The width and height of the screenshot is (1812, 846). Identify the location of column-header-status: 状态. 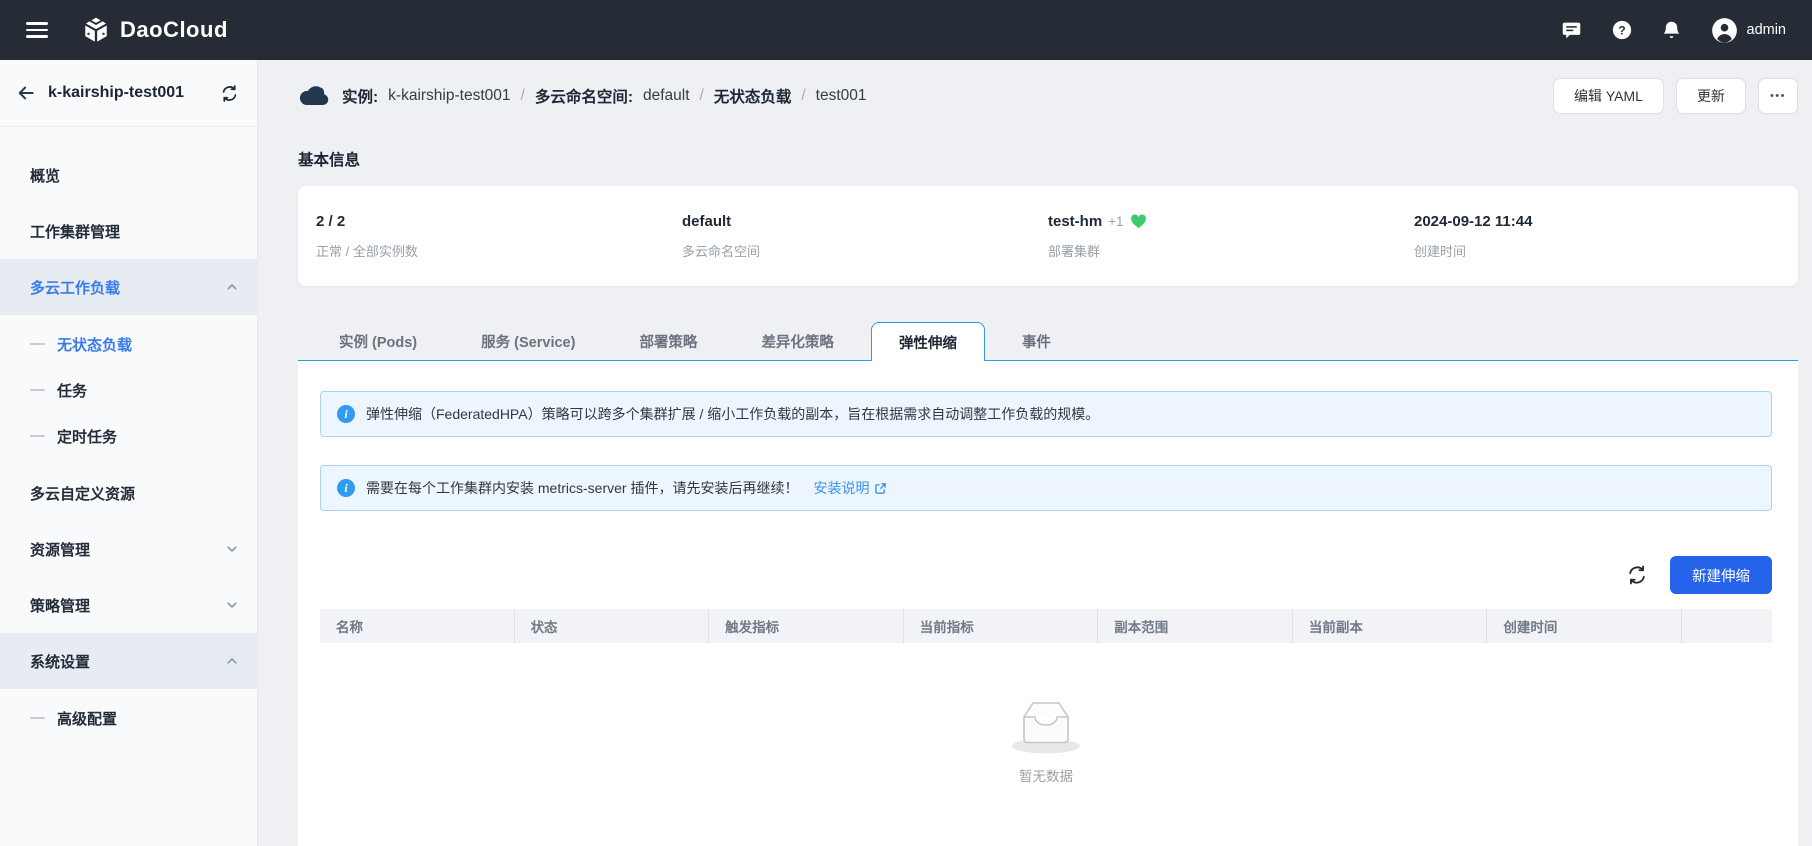
(612, 626).